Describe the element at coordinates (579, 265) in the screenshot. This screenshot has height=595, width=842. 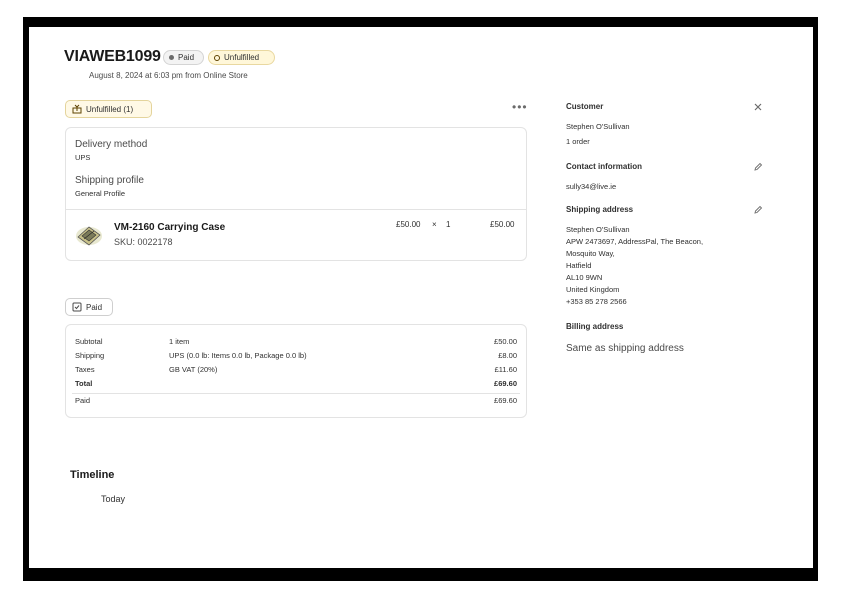
I see `shipping-address-line: Hatfield` at that location.